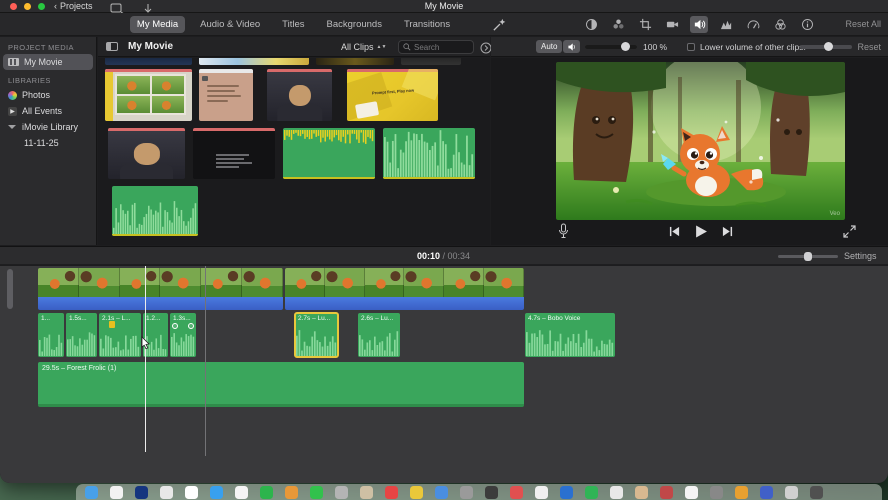  What do you see at coordinates (48, 95) in the screenshot?
I see `sidebar-item-photos: Photos` at bounding box center [48, 95].